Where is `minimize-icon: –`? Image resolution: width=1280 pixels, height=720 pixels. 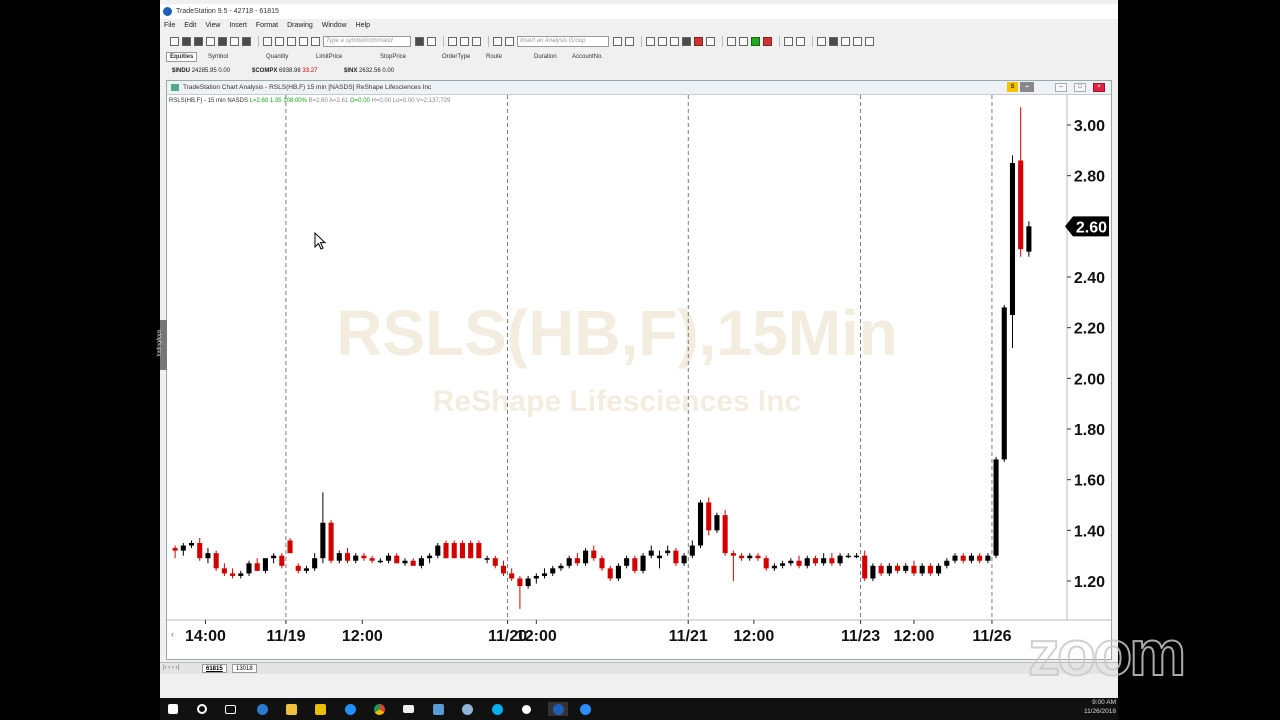 minimize-icon: – is located at coordinates (1061, 87).